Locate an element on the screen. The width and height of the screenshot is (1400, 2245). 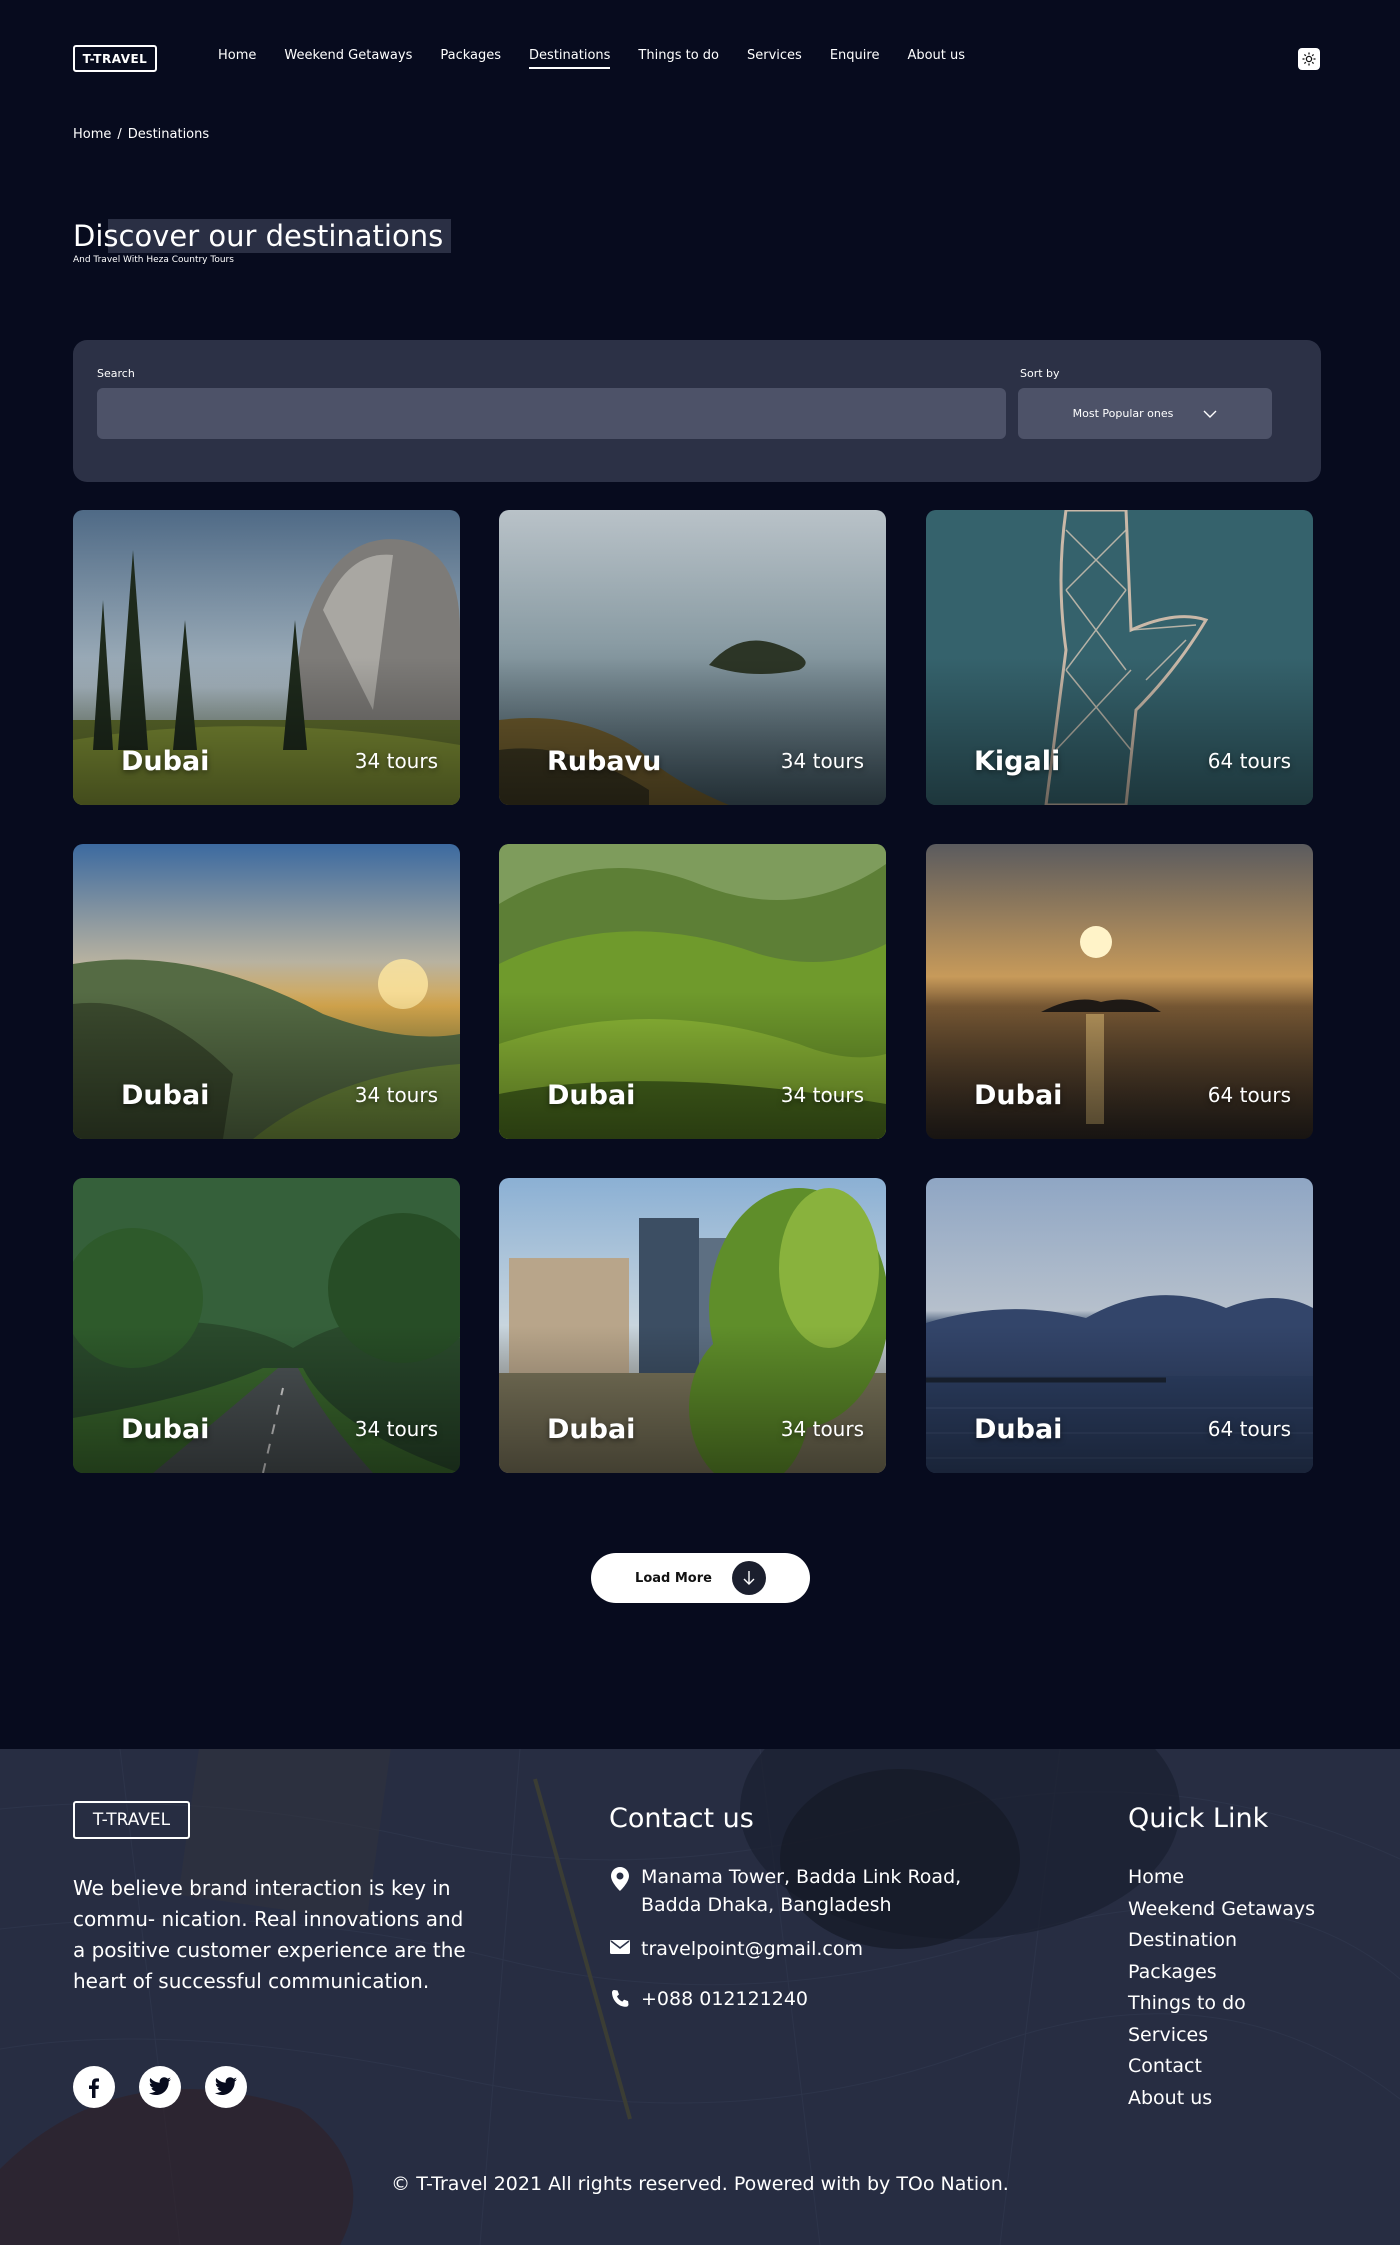
breadcrumb: Home / Destinations is located at coordinates (141, 134).